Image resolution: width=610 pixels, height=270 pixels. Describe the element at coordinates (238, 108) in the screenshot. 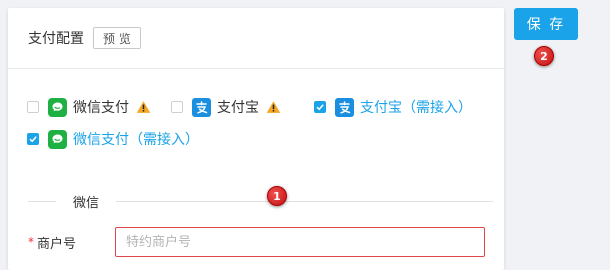

I see `option-label: 支付宝` at that location.